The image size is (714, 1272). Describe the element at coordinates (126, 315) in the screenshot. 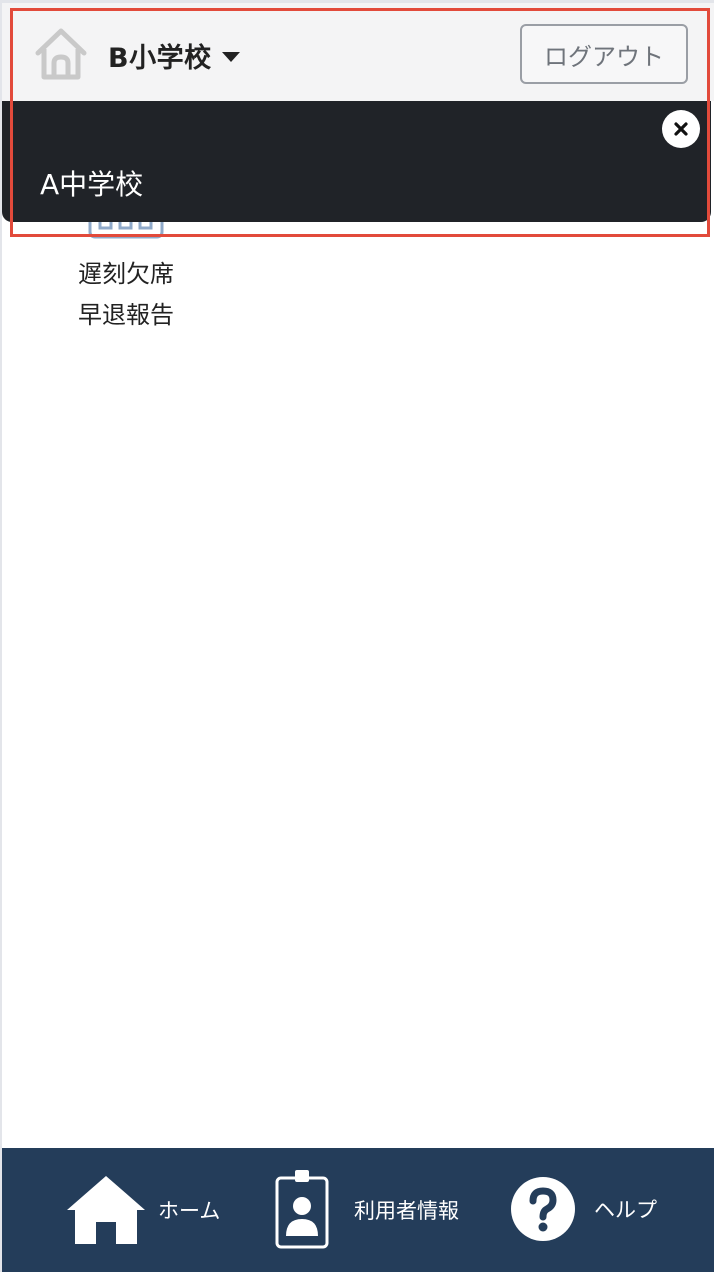

I see `tile-label-line2: 早退報告` at that location.